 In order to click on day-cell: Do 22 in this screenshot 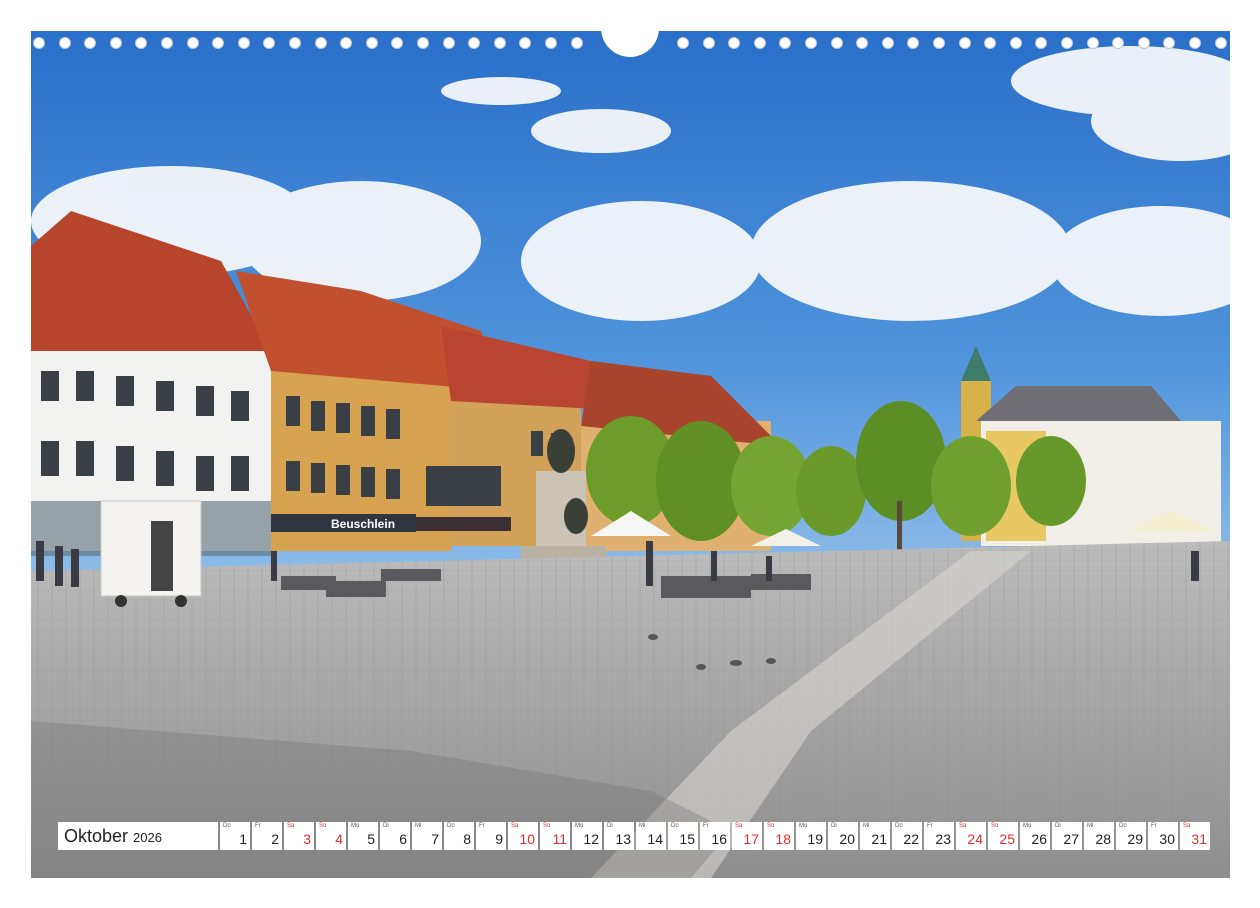, I will do `click(907, 836)`.